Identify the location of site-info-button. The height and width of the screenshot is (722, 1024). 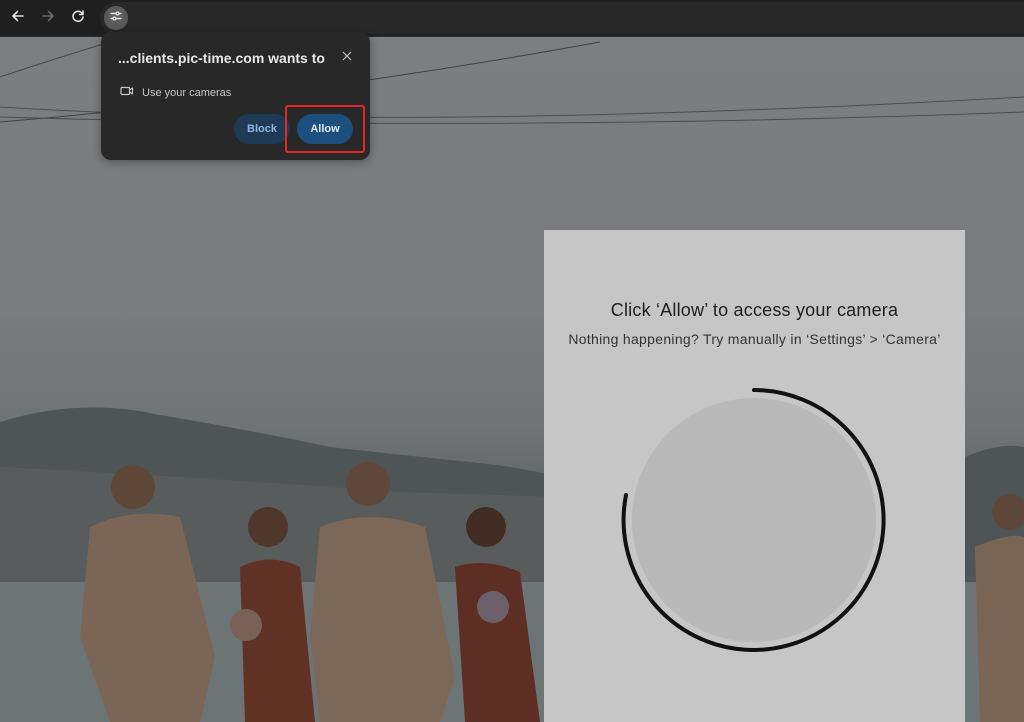
(116, 18).